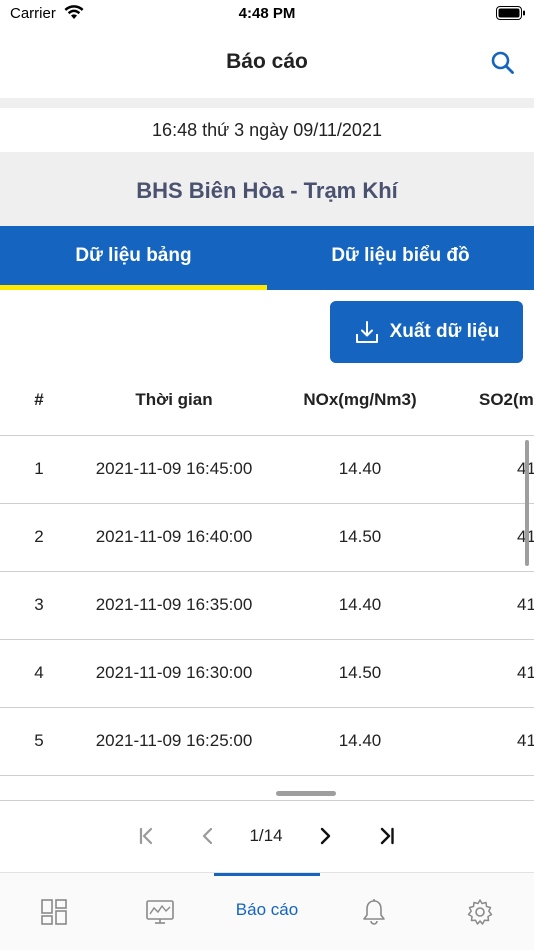 The image size is (534, 950). I want to click on table-row: 4 2021-11-09 16:30:00 14.50 41, so click(267, 674).